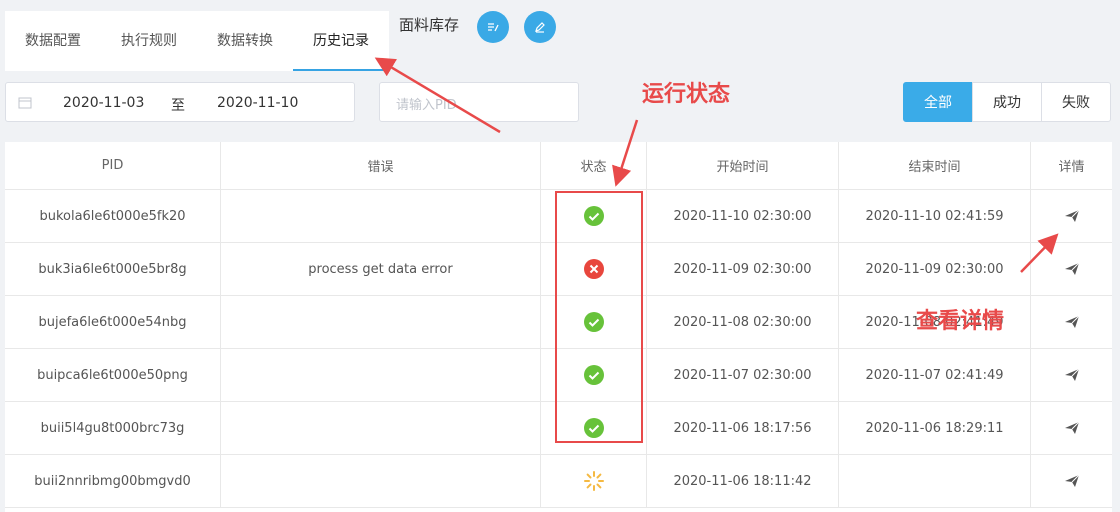 The image size is (1120, 512). What do you see at coordinates (599, 317) in the screenshot?
I see `status-highlight-box` at bounding box center [599, 317].